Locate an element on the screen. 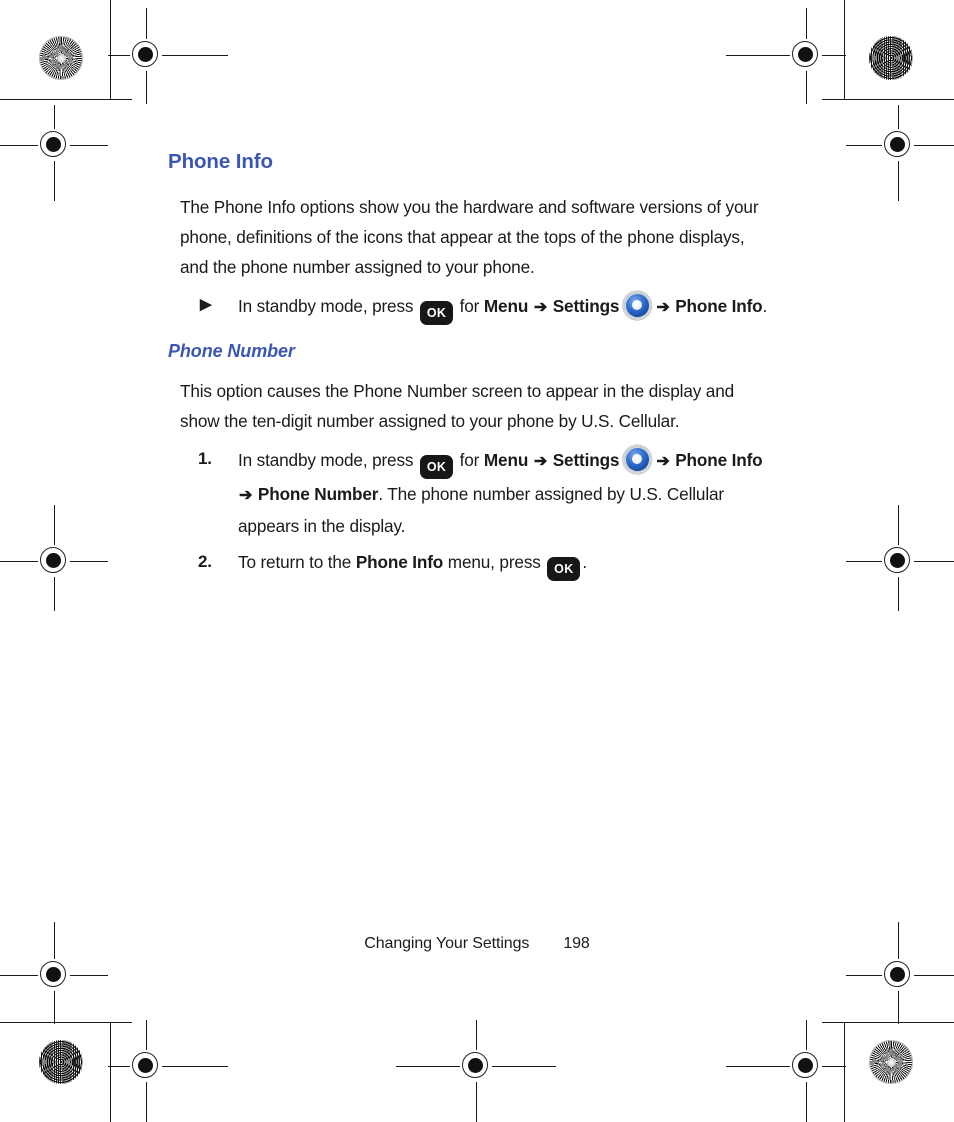  sub-section-title: Phone Number is located at coordinates (231, 351).